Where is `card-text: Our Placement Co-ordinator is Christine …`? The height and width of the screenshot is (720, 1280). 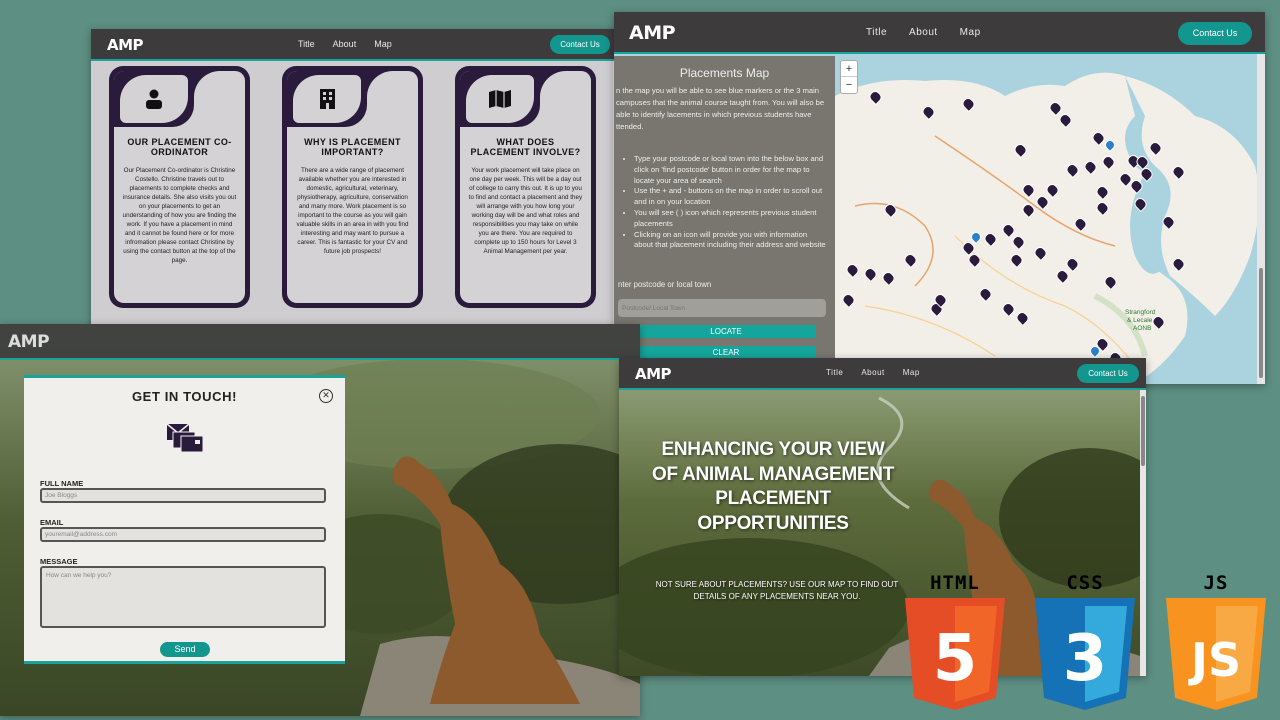 card-text: Our Placement Co-ordinator is Christine … is located at coordinates (179, 215).